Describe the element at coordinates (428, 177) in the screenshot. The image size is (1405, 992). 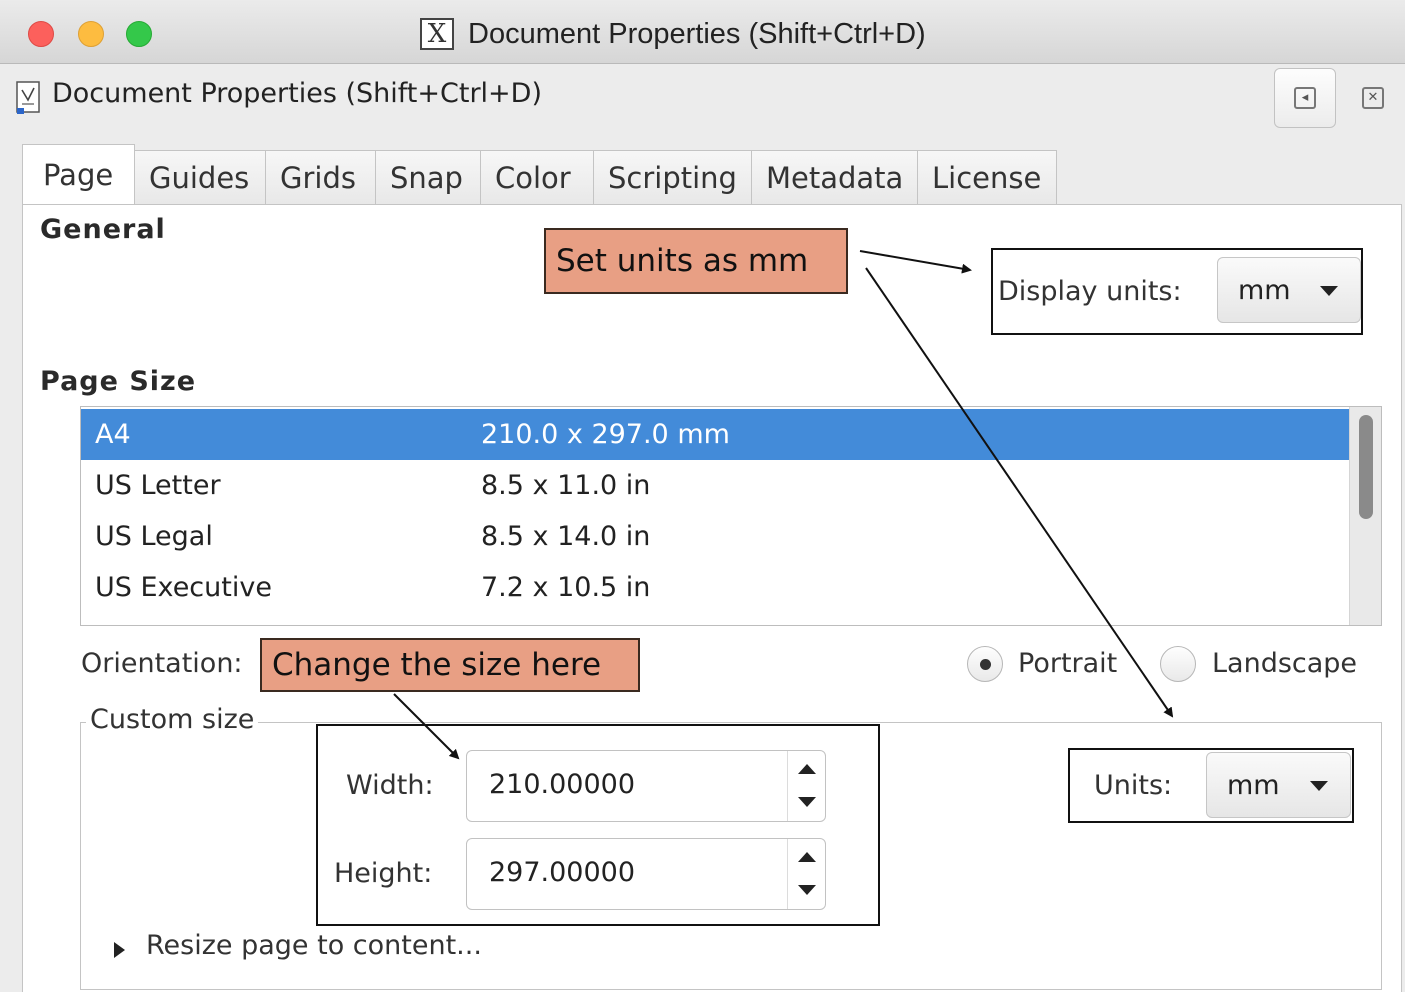
I see `tab-snap: Snap` at that location.